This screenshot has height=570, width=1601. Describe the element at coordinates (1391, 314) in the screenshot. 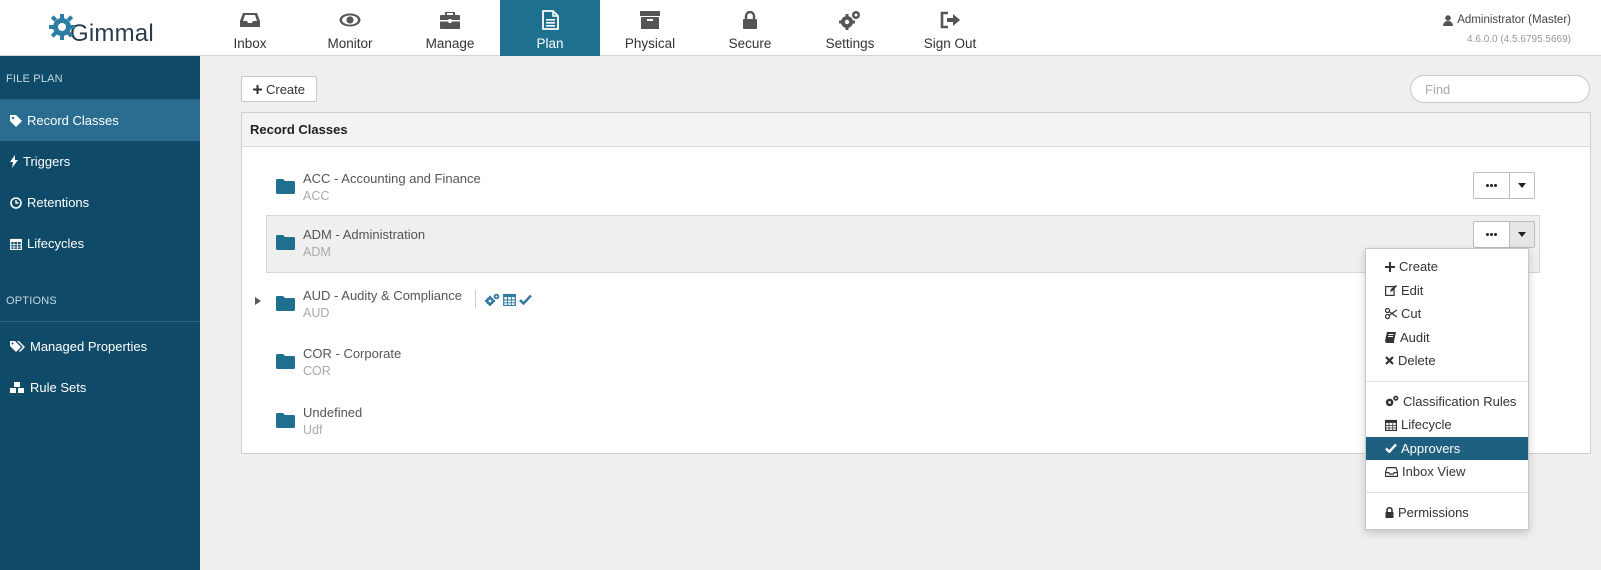

I see `scissors-icon` at that location.